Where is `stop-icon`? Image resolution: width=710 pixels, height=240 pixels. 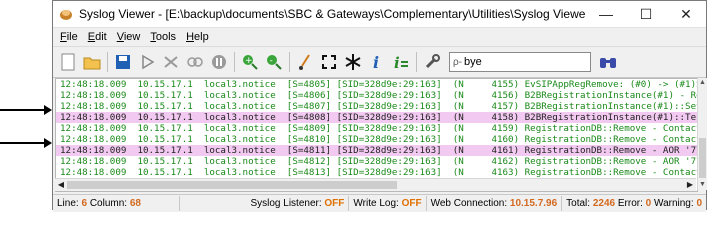
stop-icon is located at coordinates (171, 62).